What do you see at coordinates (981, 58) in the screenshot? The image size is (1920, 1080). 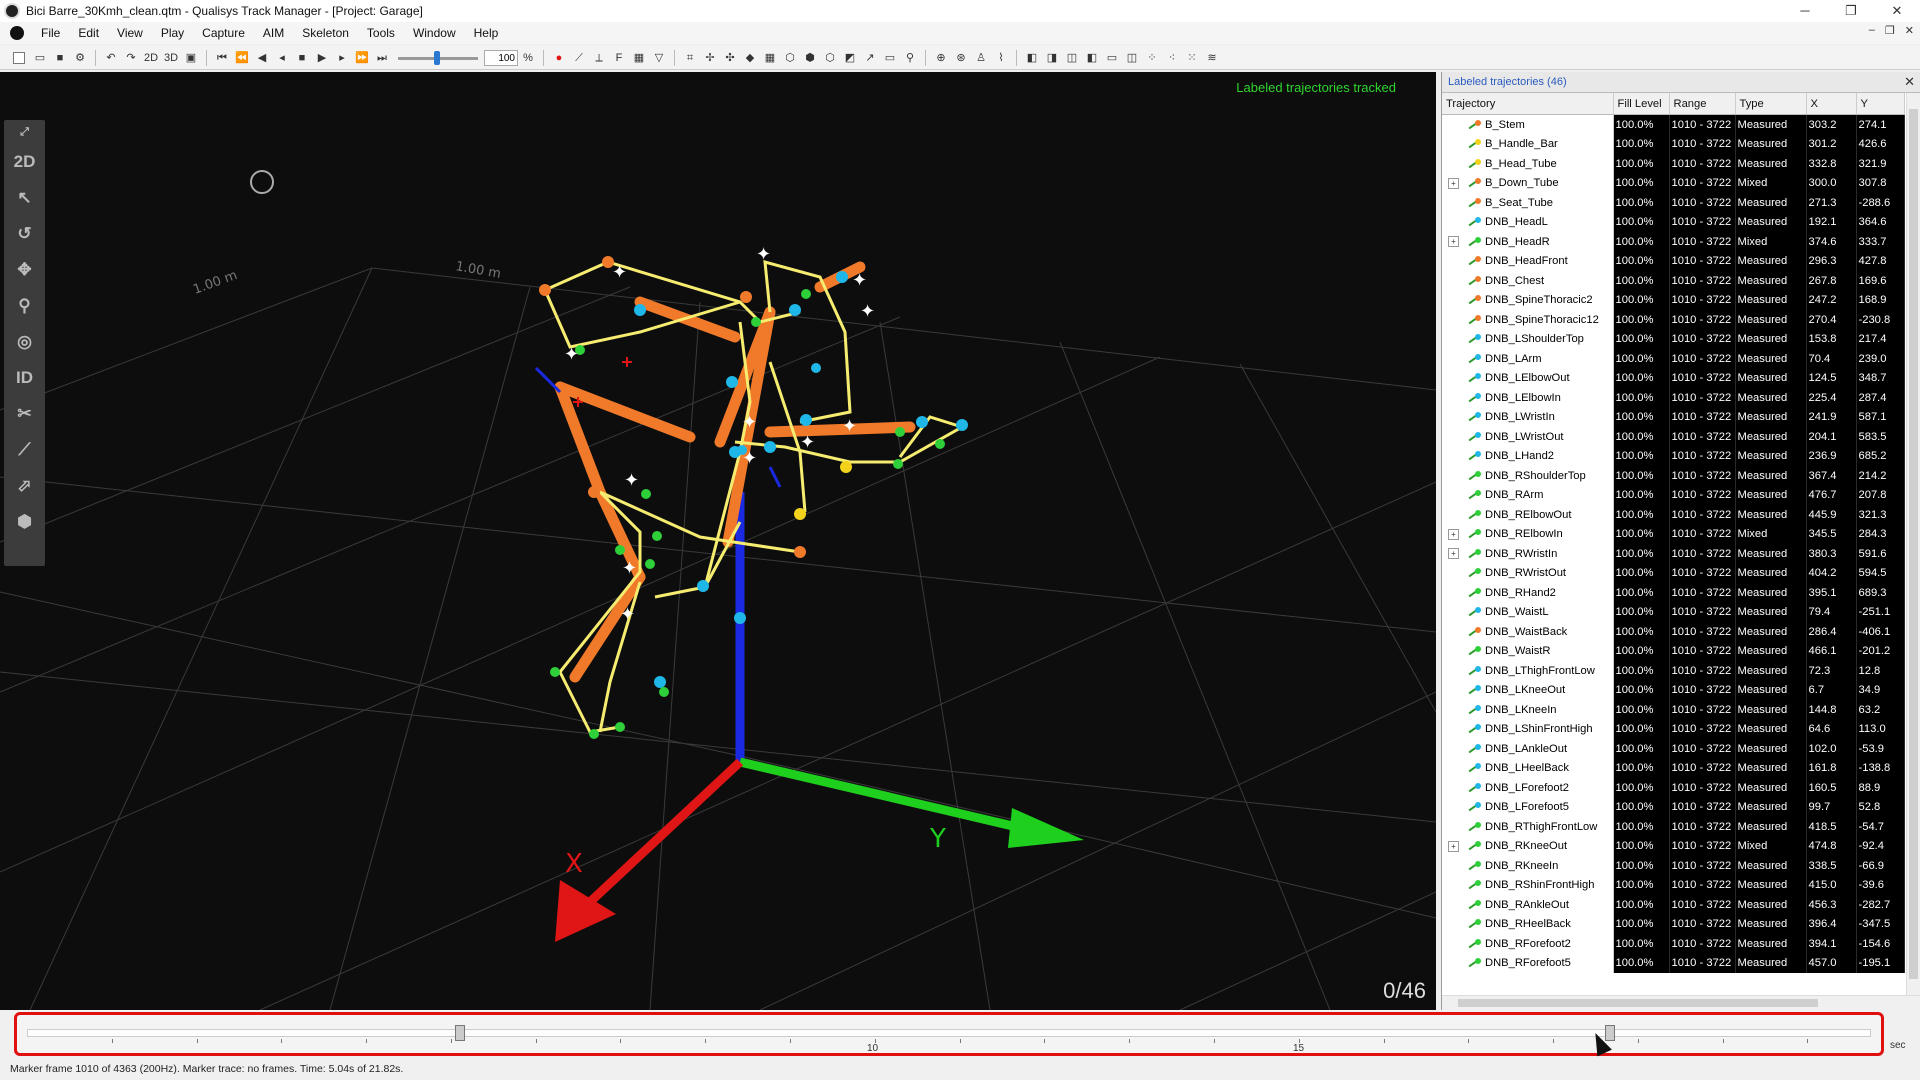 I see `person-icon: ♙` at bounding box center [981, 58].